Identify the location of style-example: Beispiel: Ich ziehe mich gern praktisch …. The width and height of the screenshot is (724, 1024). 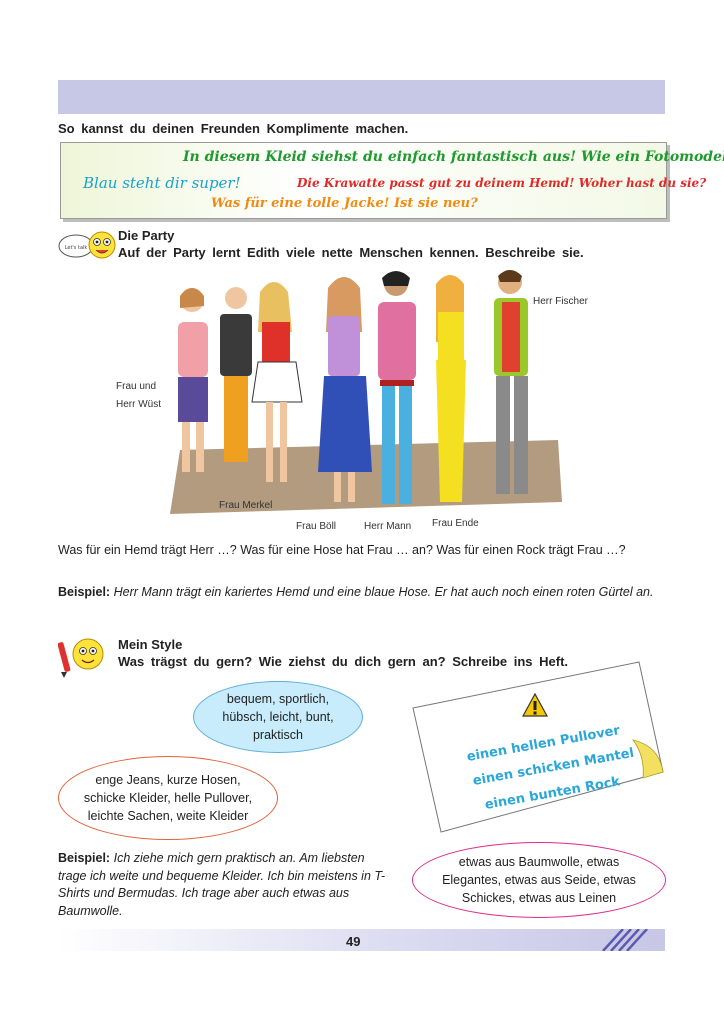
(226, 885).